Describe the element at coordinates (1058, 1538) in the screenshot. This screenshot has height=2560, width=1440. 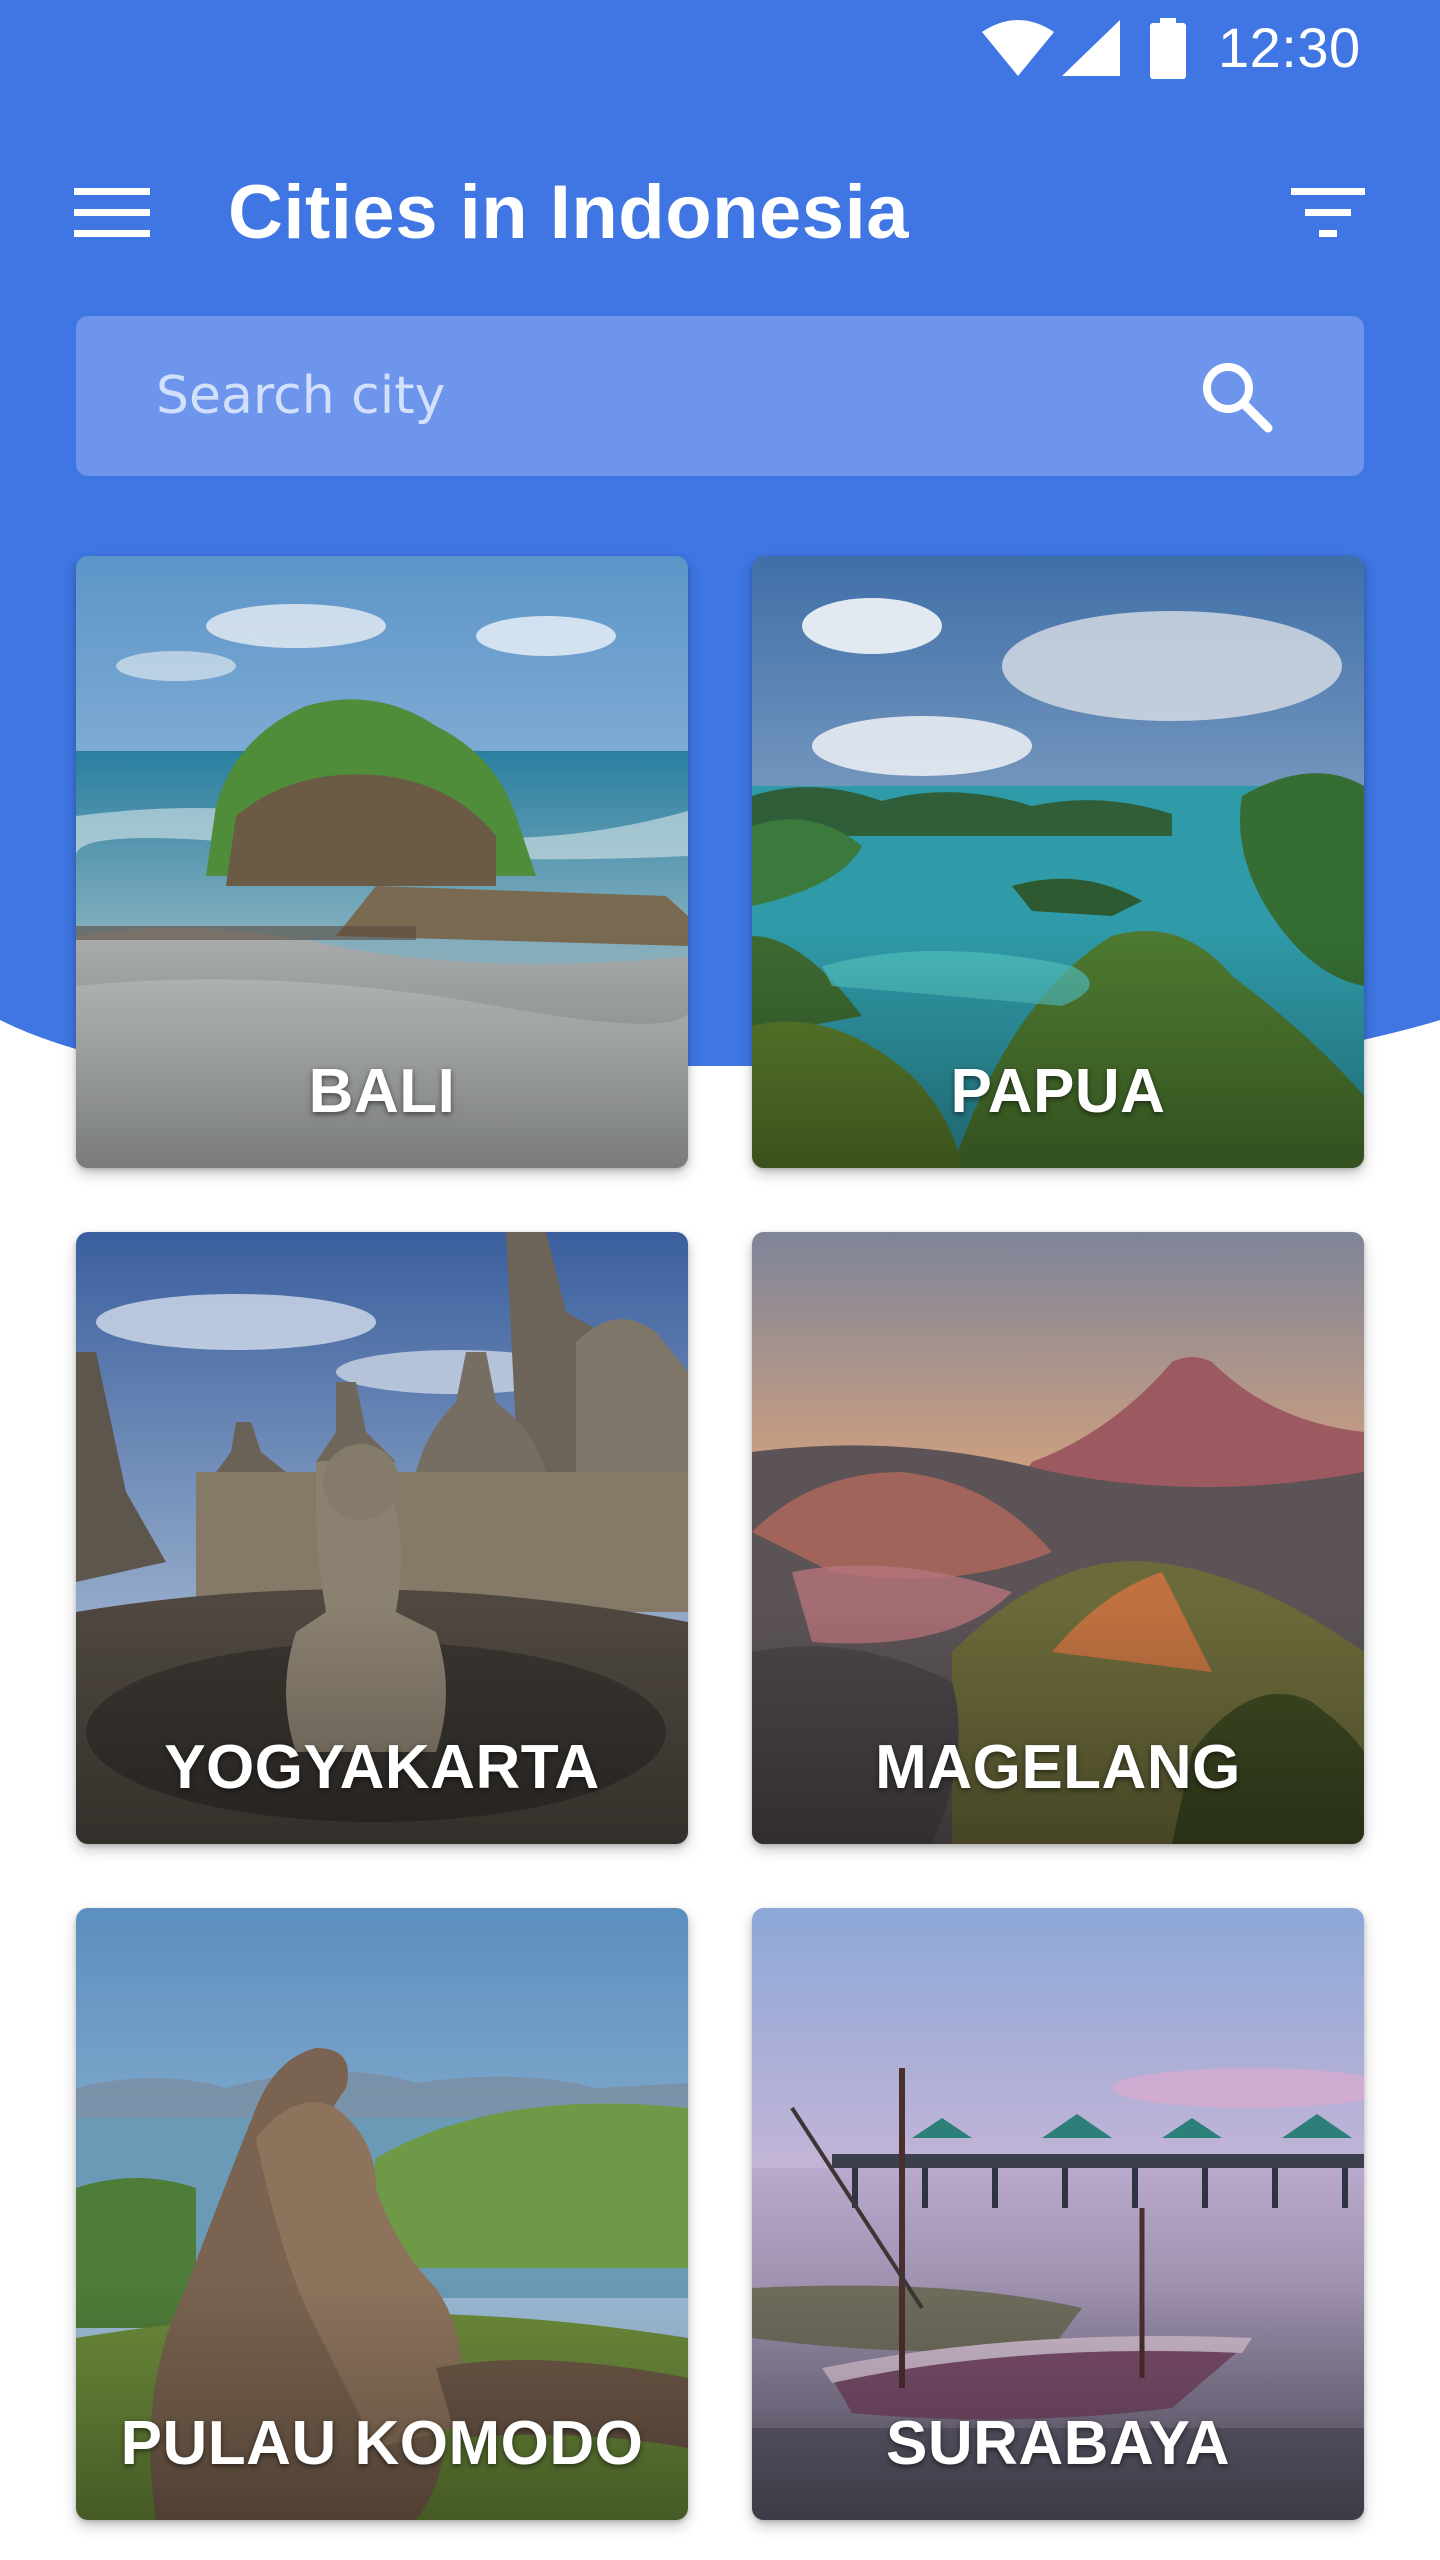
I see `city-card-magelang: MAGELANG` at that location.